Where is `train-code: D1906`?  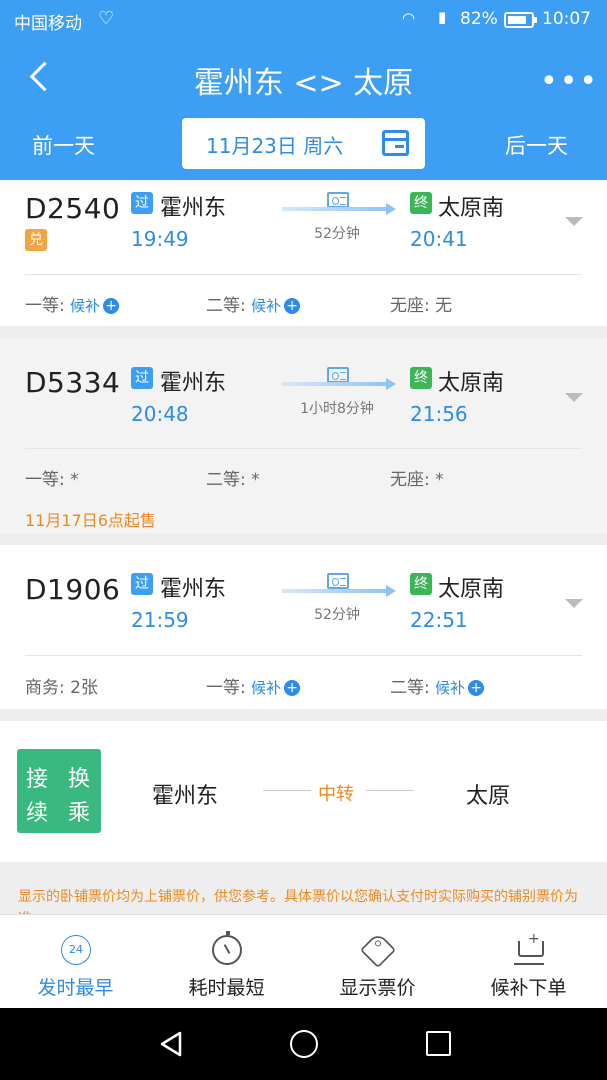 train-code: D1906 is located at coordinates (73, 589).